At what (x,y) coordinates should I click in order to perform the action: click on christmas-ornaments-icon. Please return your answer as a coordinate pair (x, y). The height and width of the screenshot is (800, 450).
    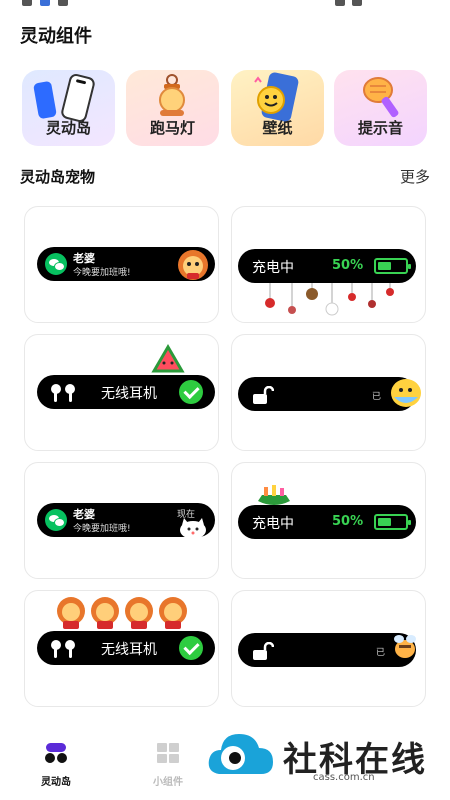
    Looking at the image, I should click on (329, 299).